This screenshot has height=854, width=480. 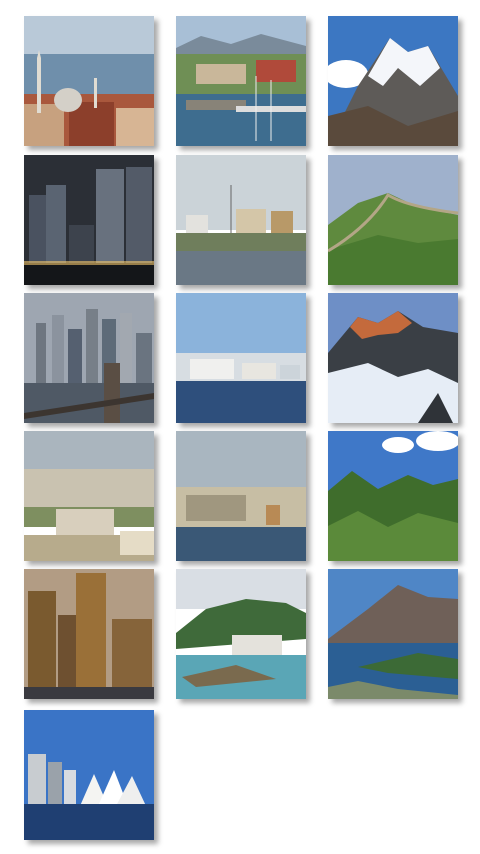 What do you see at coordinates (241, 358) in the screenshot?
I see `gallery-thumbnail-waterfront-houses` at bounding box center [241, 358].